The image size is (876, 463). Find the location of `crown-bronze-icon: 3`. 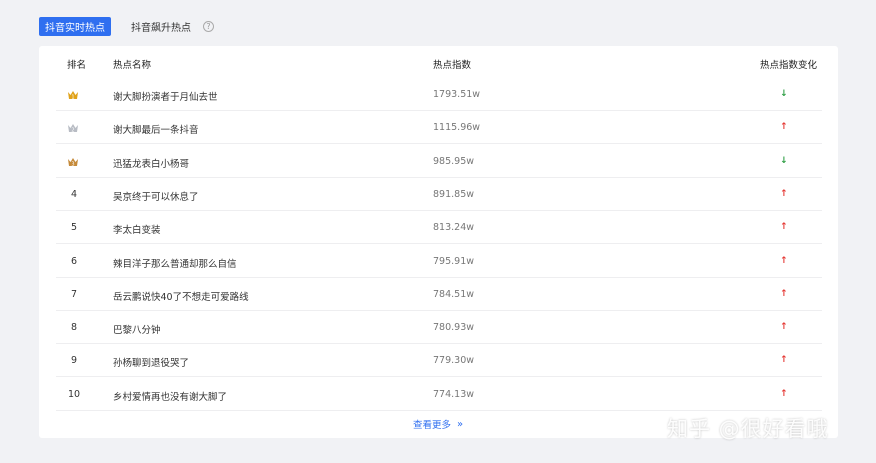

crown-bronze-icon: 3 is located at coordinates (73, 162).